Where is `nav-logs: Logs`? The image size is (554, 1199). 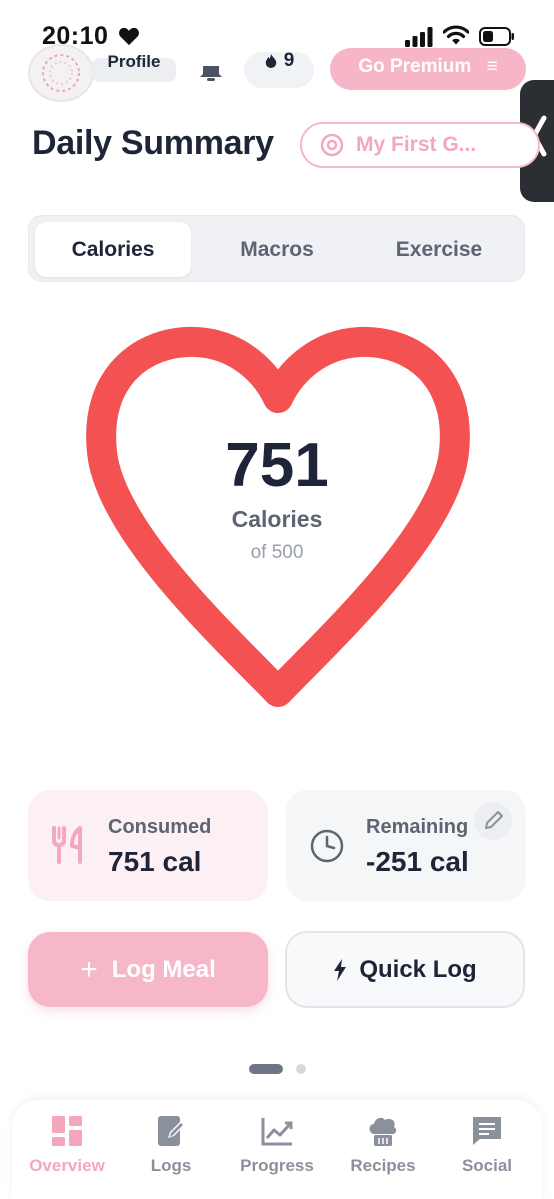
nav-logs: Logs is located at coordinates (171, 1145).